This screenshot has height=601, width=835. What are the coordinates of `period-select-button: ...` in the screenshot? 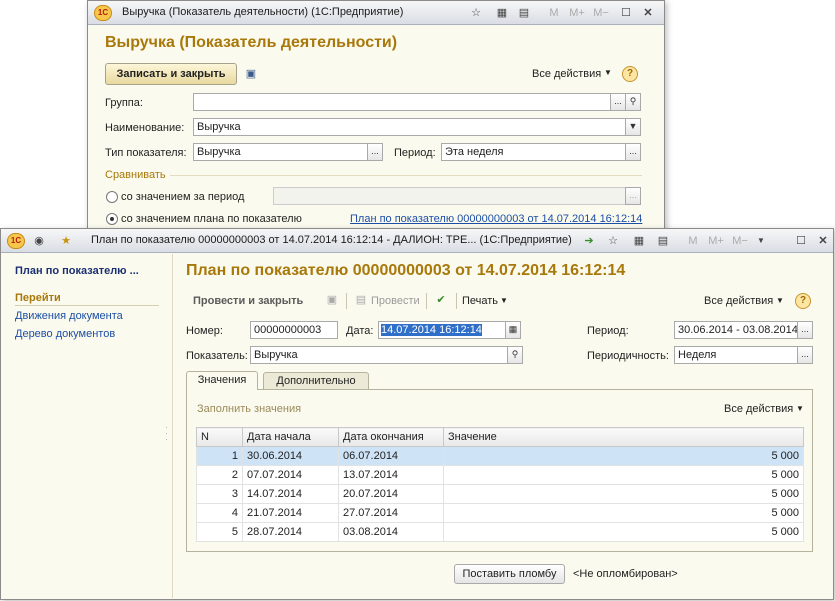 It's located at (805, 330).